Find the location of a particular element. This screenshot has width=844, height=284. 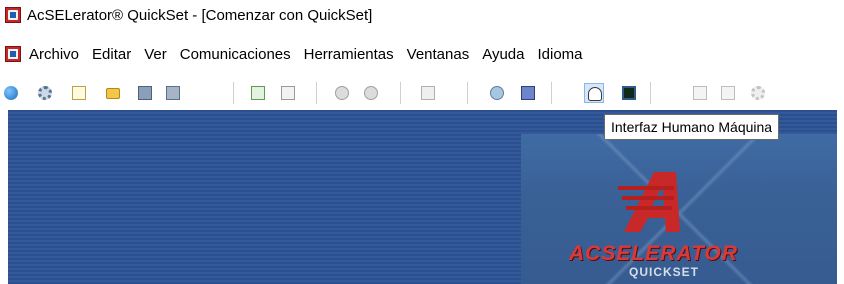

open-folder-icon is located at coordinates (113, 93).